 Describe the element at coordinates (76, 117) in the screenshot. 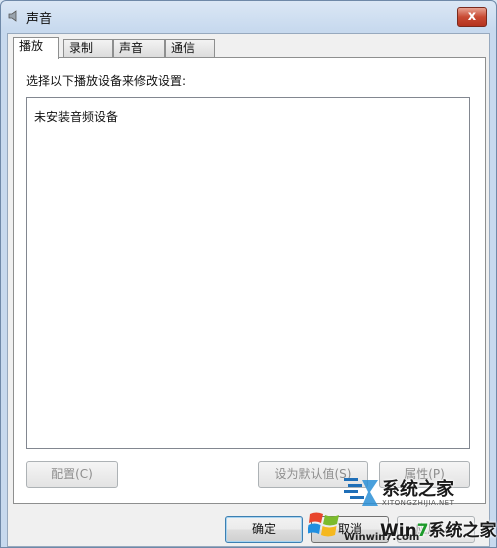

I see `no-device-message: 未安装音频设备` at that location.